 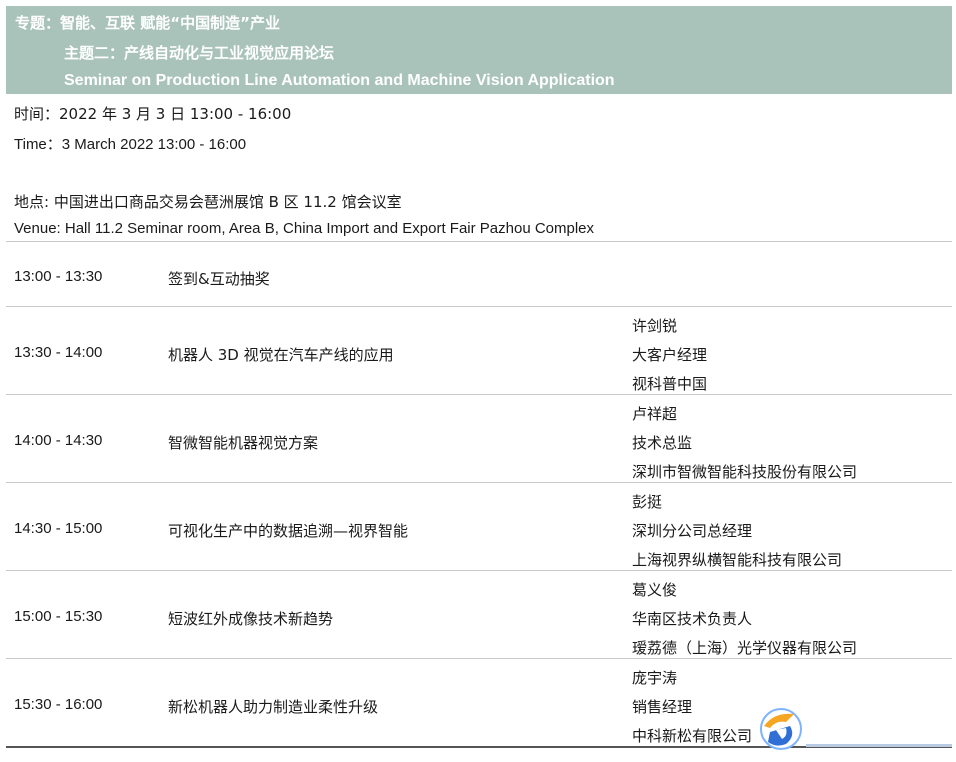 What do you see at coordinates (670, 355) in the screenshot?
I see `speaker-title: 大客户经理` at bounding box center [670, 355].